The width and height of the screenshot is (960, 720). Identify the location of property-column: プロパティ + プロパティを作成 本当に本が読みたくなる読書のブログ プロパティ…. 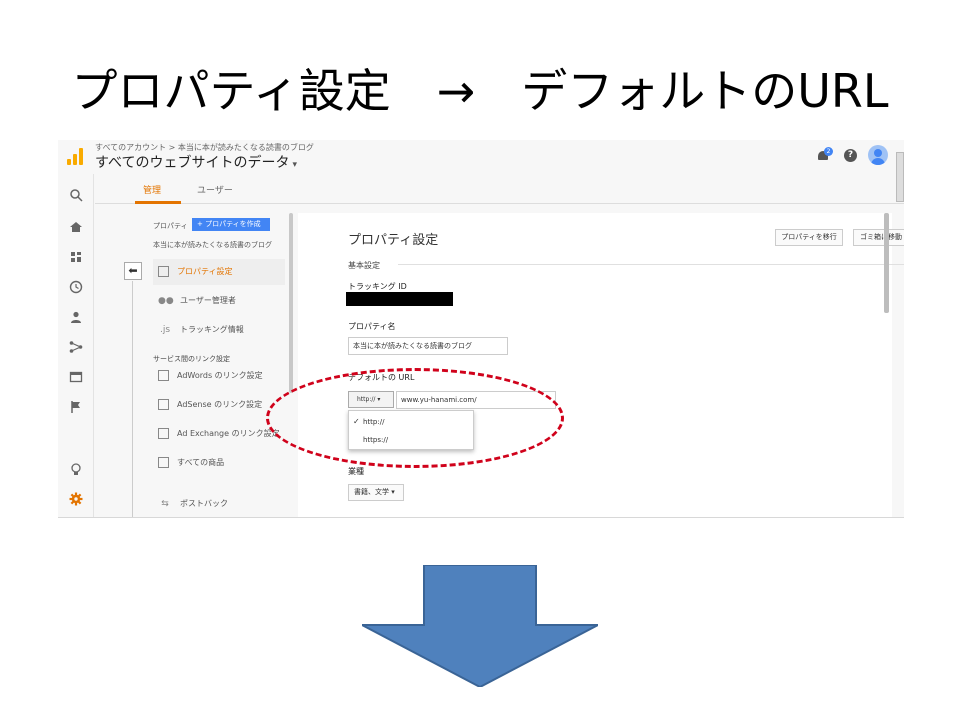
(225, 364).